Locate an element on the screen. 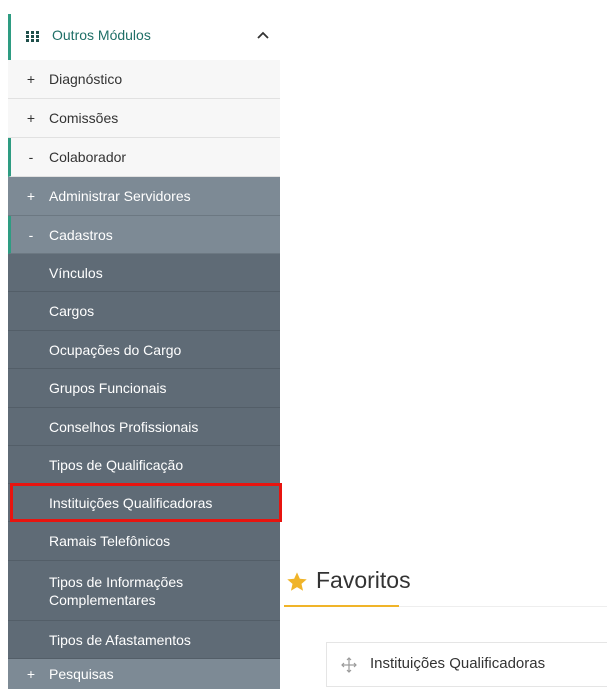 The image size is (607, 689). sidebar-item-label: Conselhos Profissionais is located at coordinates (124, 426).